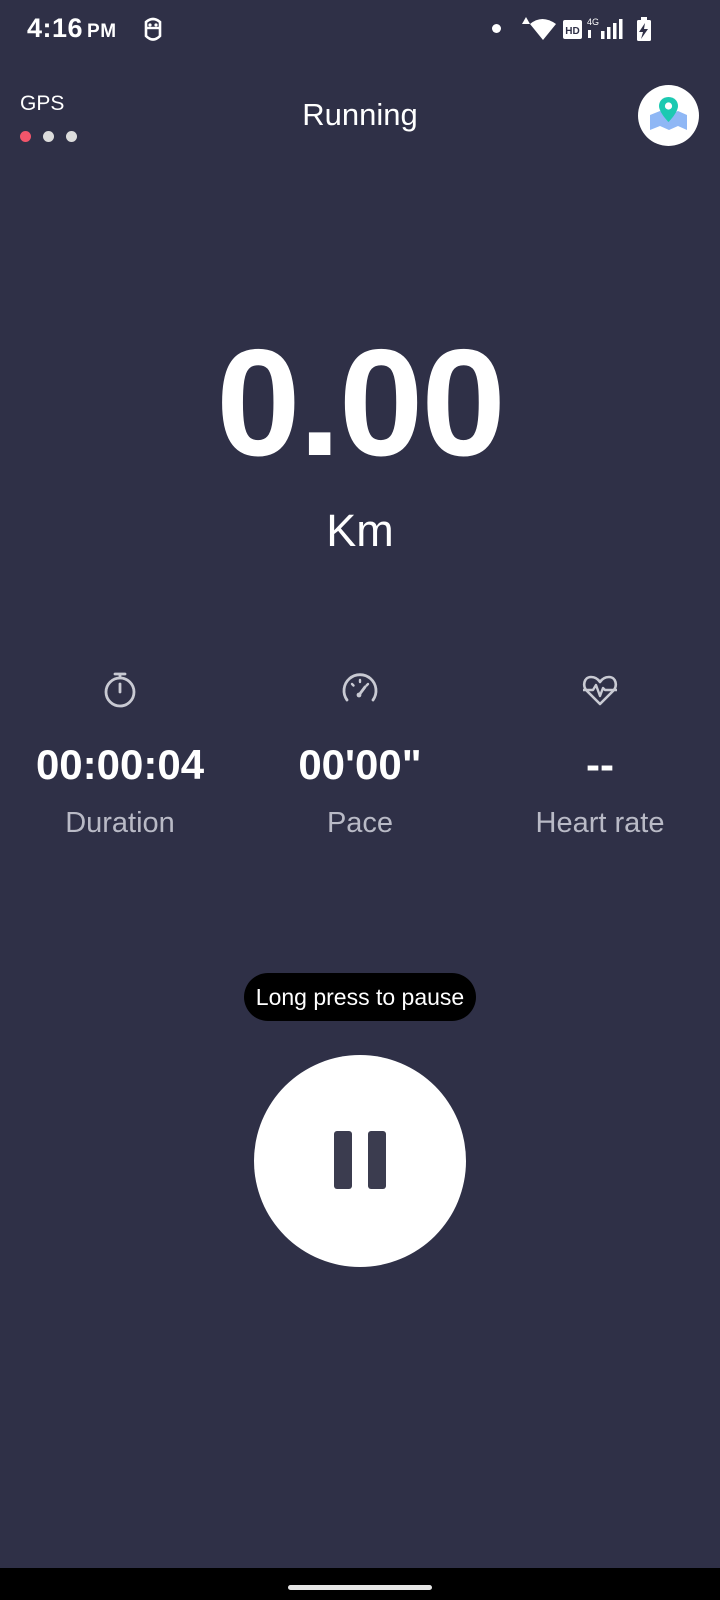 Image resolution: width=720 pixels, height=1600 pixels. Describe the element at coordinates (600, 690) in the screenshot. I see `heart-rate-icon` at that location.